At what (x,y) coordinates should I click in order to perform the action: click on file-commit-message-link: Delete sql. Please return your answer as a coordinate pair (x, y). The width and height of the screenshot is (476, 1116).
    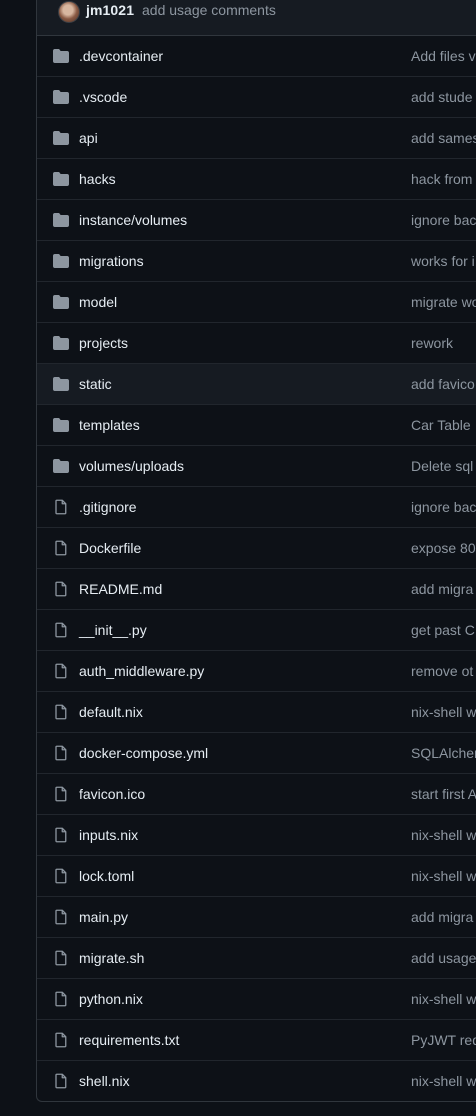
    Looking at the image, I should click on (442, 466).